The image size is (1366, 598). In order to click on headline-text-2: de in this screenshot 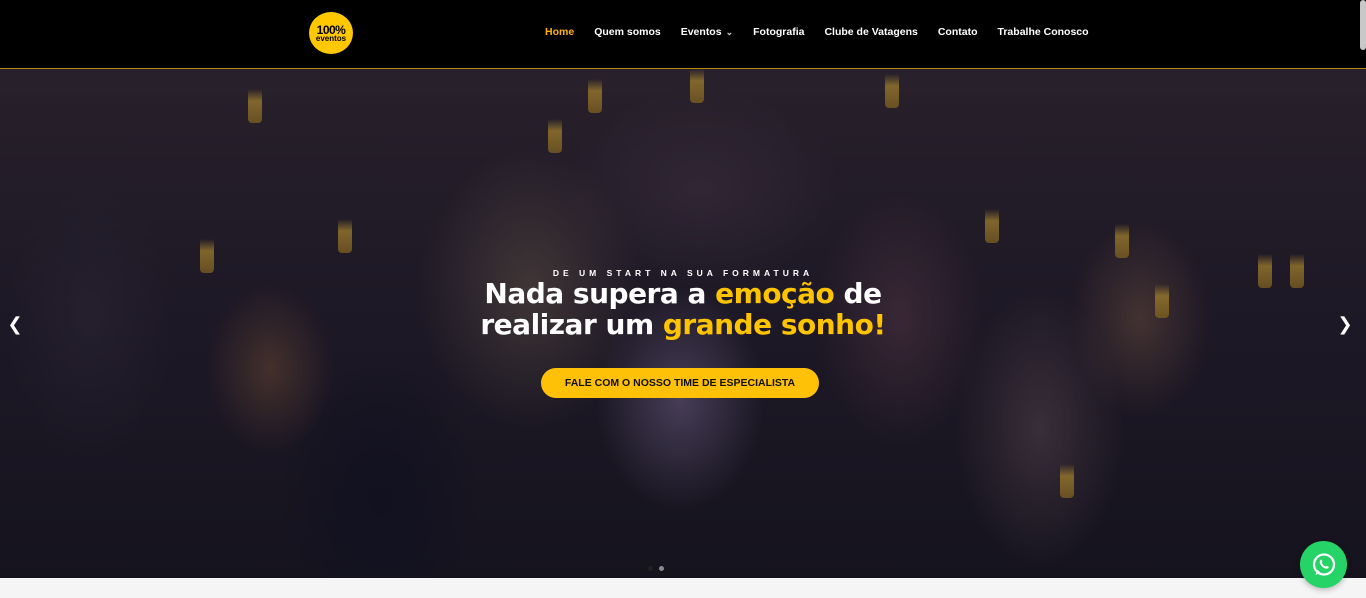, I will do `click(858, 293)`.